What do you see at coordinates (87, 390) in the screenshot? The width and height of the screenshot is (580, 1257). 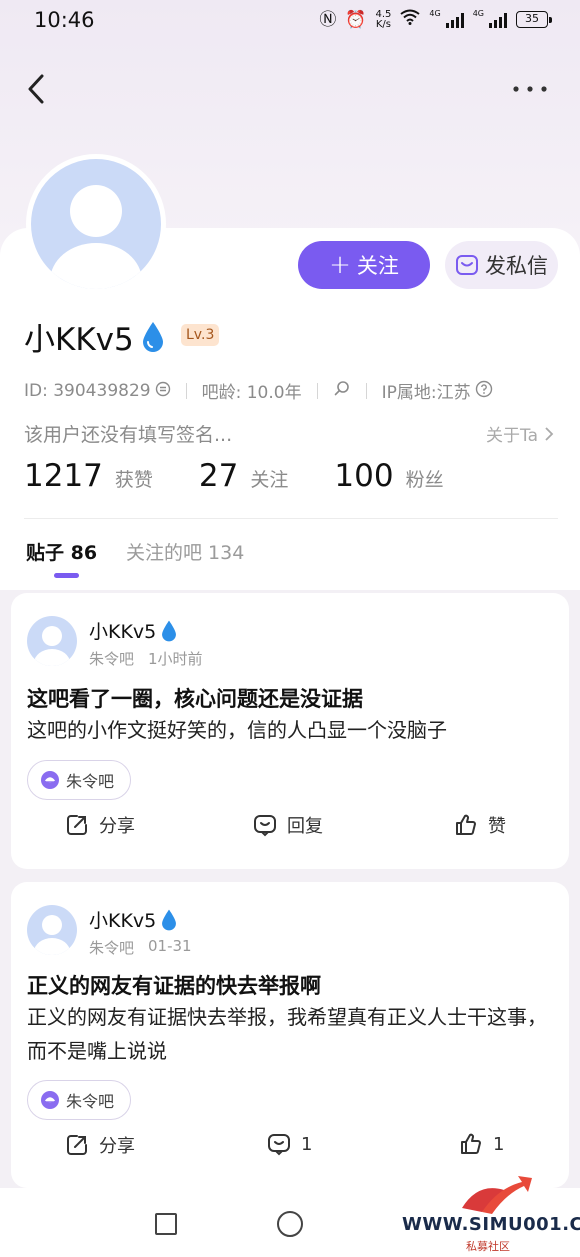 I see `user-id: ID: 390439829` at bounding box center [87, 390].